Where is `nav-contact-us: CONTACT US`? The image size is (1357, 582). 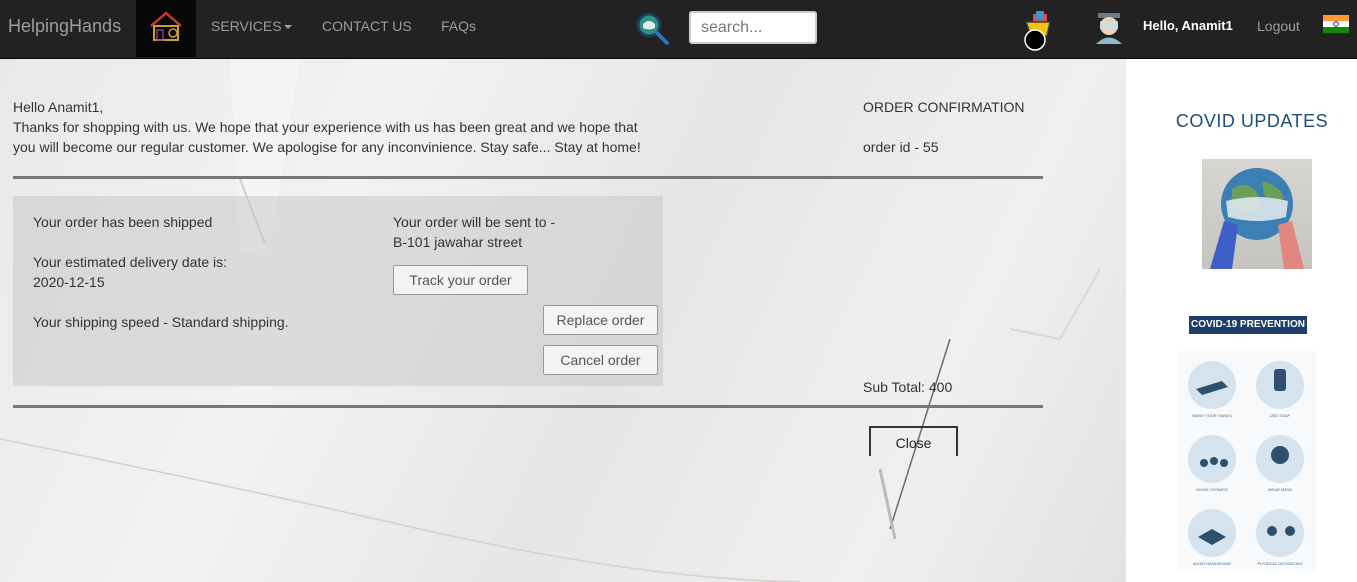
nav-contact-us: CONTACT US is located at coordinates (367, 26).